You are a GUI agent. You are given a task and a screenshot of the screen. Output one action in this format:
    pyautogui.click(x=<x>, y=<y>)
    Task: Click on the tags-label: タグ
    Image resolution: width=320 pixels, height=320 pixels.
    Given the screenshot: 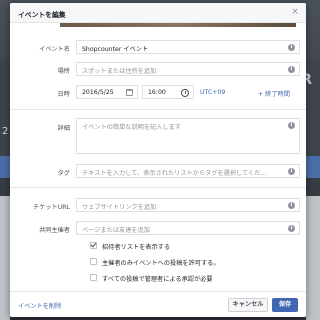 What is the action you would take?
    pyautogui.click(x=63, y=173)
    